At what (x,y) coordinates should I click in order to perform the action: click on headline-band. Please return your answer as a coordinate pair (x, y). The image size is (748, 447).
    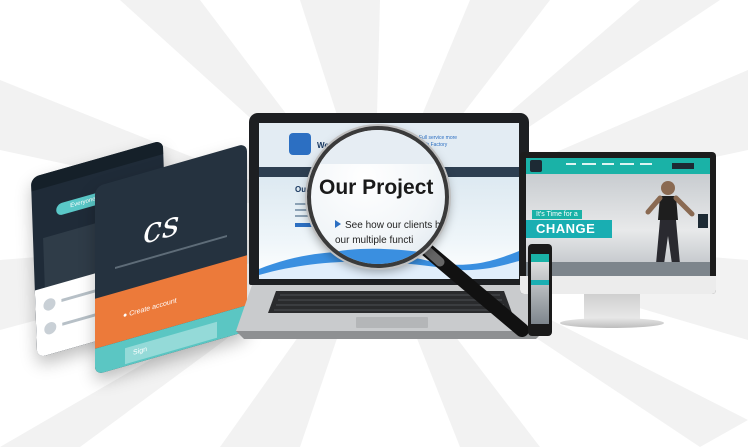
    Looking at the image, I should click on (540, 282).